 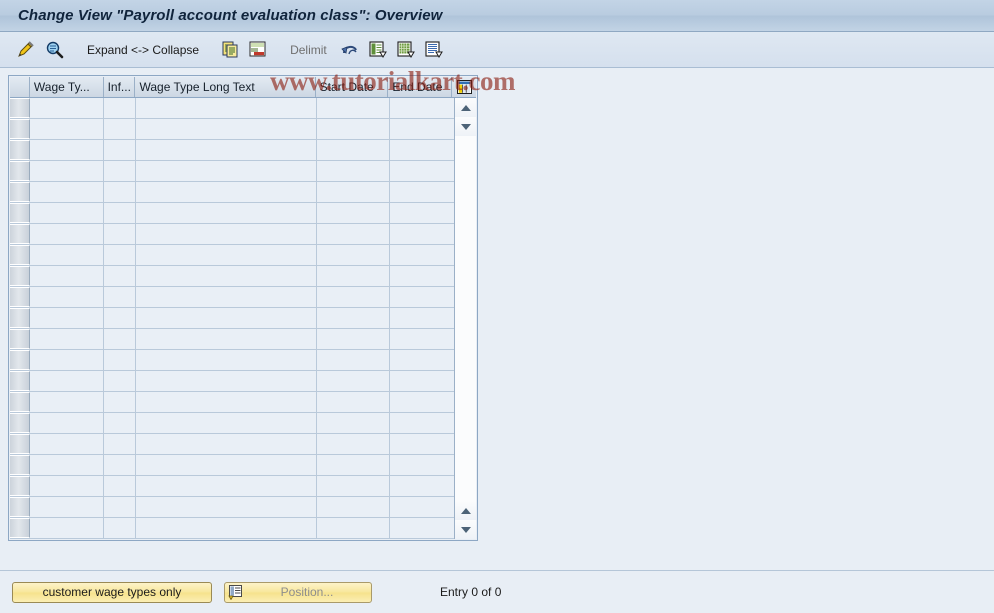 I want to click on display-detail-icon, so click(x=54, y=50).